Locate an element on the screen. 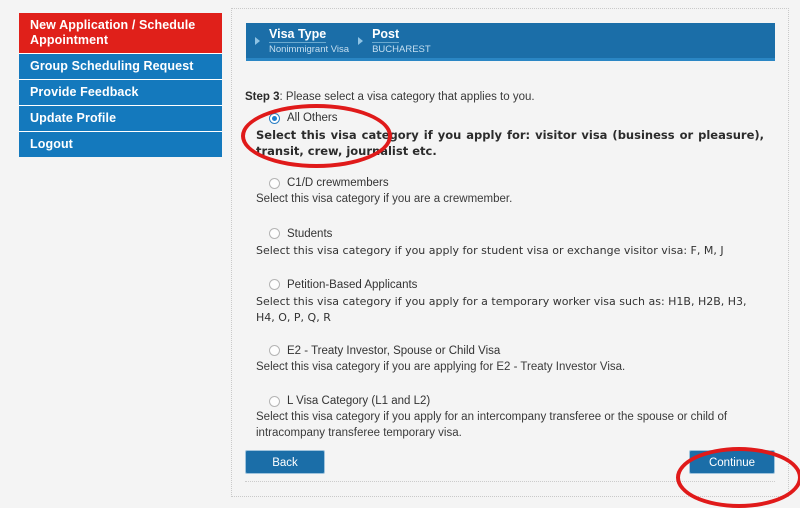 The height and width of the screenshot is (508, 800). breadcrumb-item-visa-type: Visa Type Nonimmigrant Visa is located at coordinates (297, 40).